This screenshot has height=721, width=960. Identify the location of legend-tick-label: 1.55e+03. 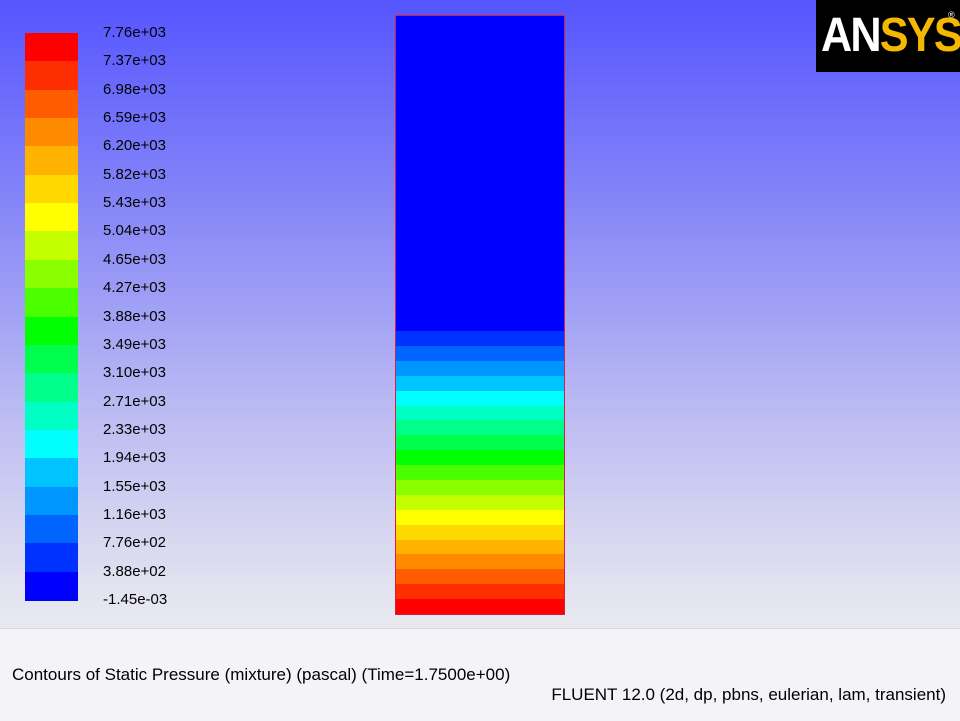
(134, 486).